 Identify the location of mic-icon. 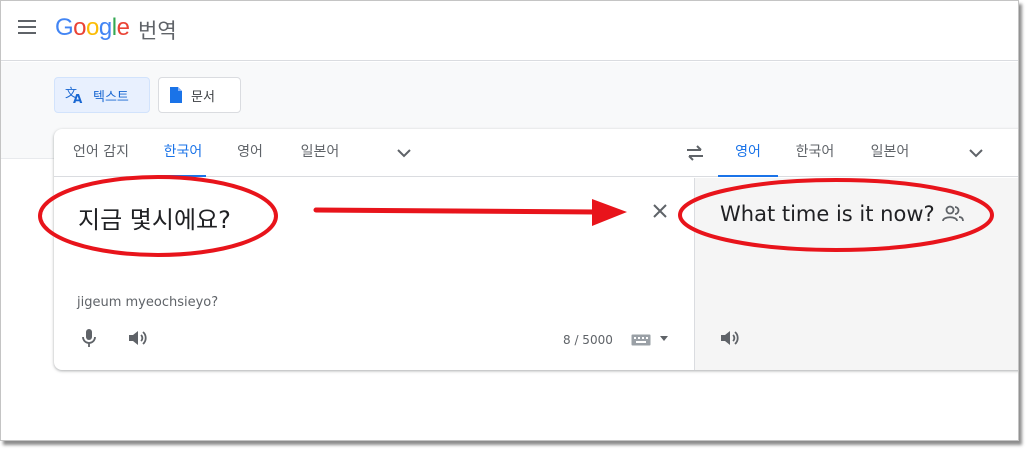
(89, 338).